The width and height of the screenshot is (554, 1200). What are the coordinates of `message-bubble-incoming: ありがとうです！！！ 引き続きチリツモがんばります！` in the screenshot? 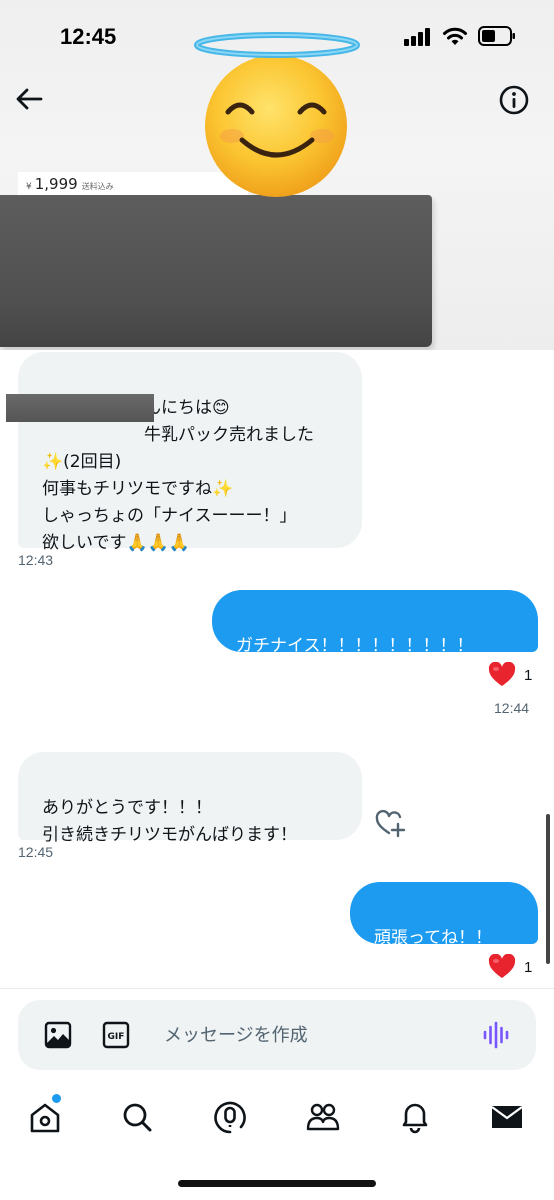 It's located at (190, 798).